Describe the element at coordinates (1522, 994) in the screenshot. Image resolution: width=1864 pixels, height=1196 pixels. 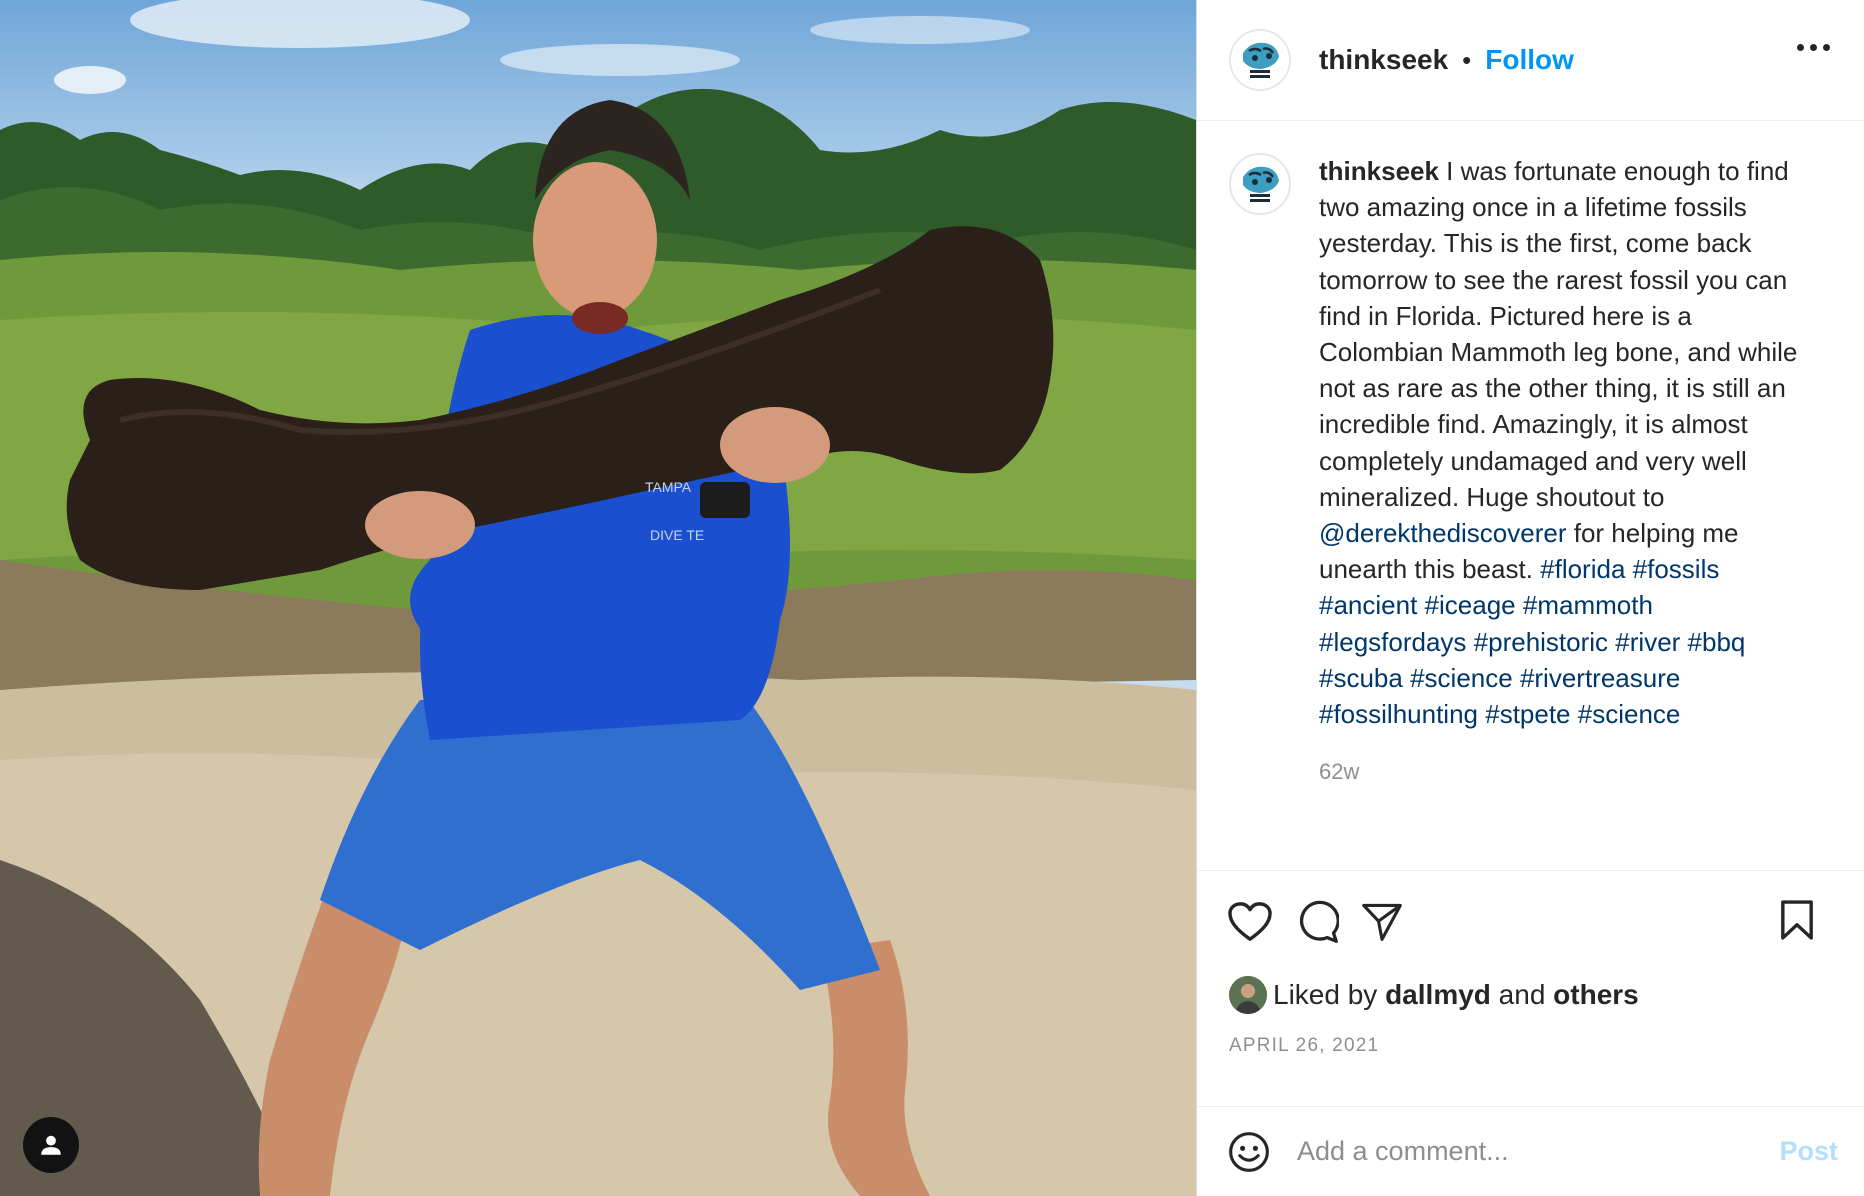
I see `likes-and: and` at that location.